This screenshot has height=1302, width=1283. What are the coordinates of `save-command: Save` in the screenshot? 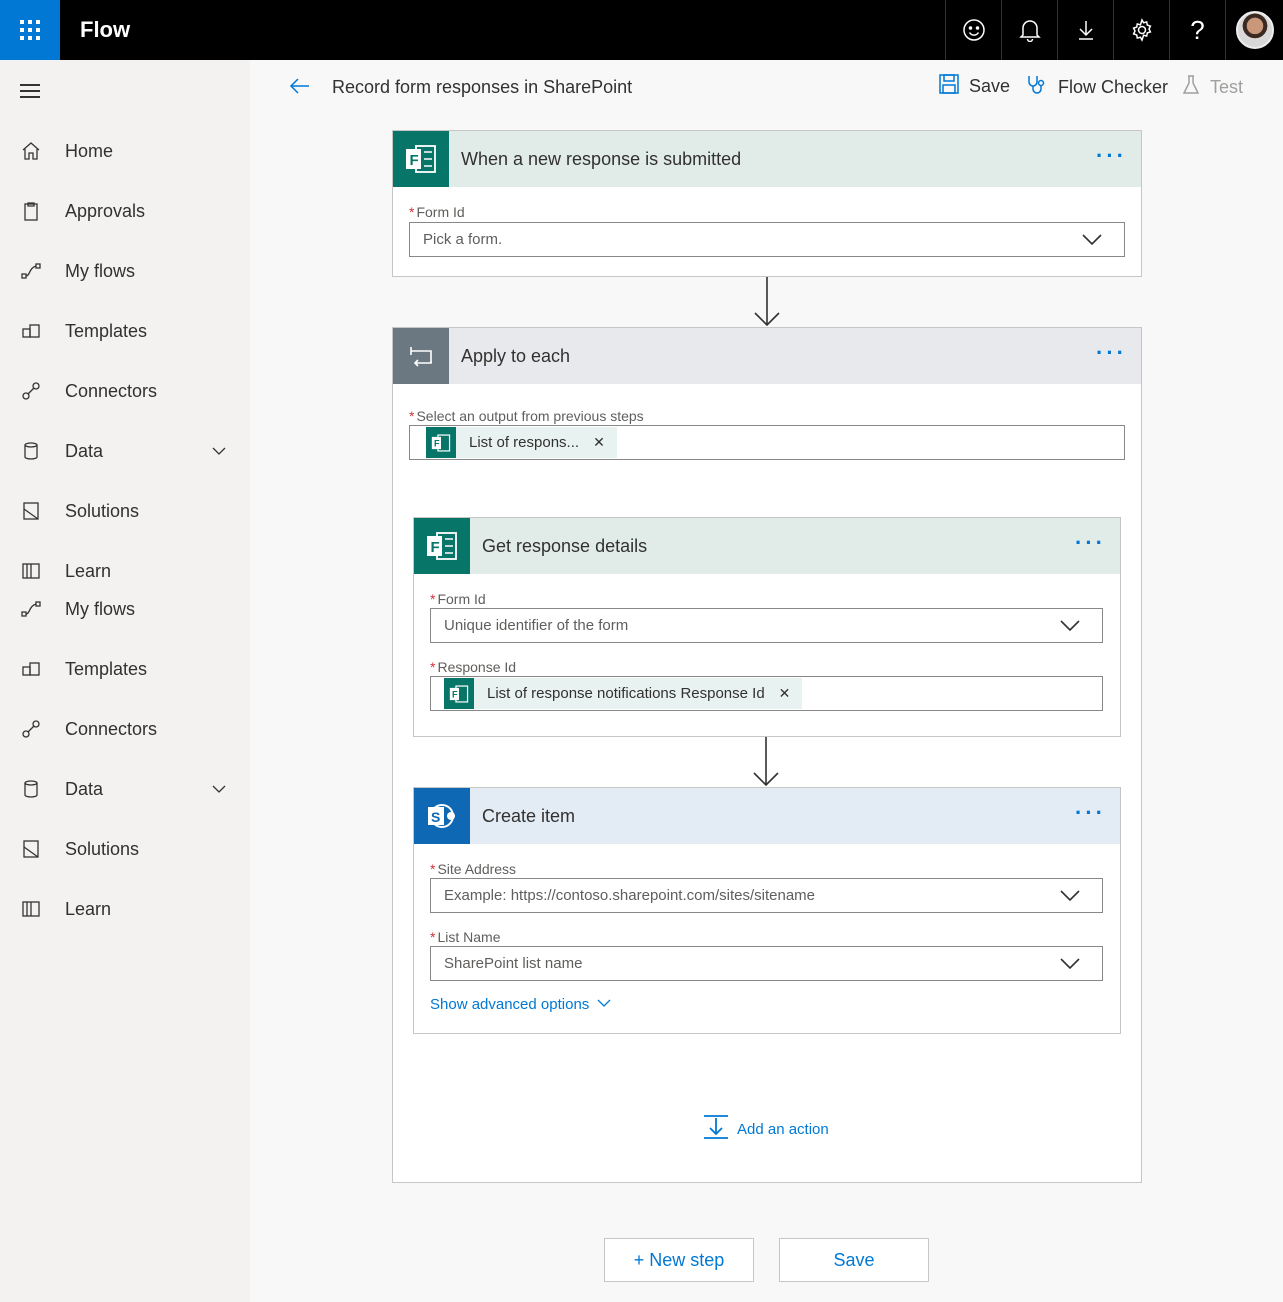 It's located at (974, 86).